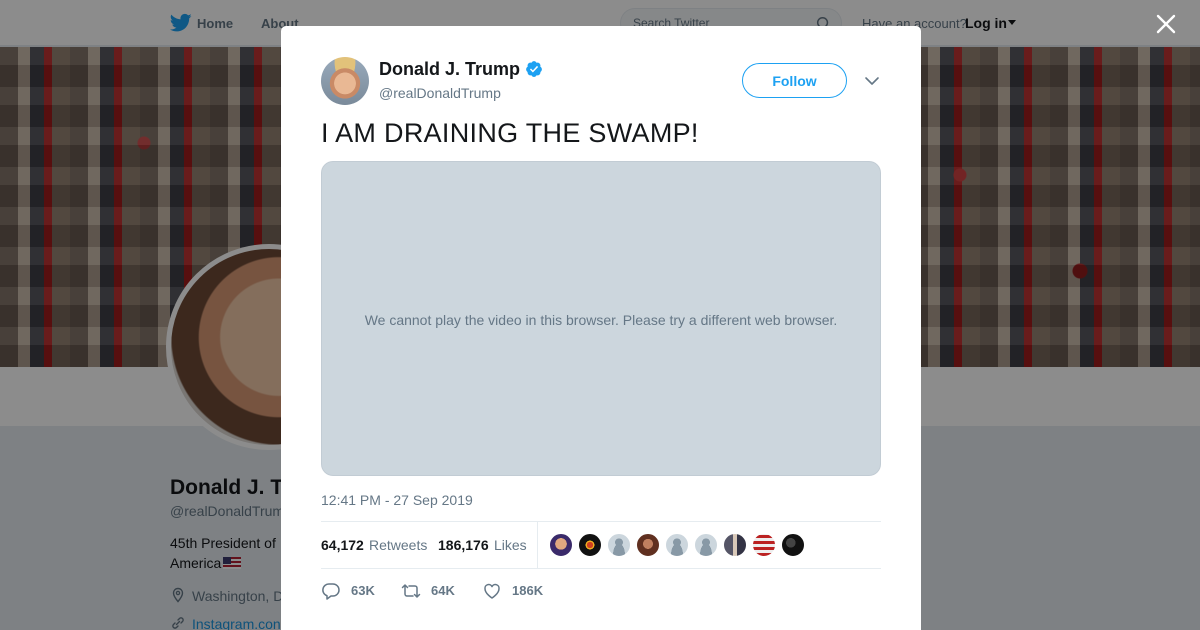 The width and height of the screenshot is (1200, 630). What do you see at coordinates (528, 590) in the screenshot?
I see `like-count: 186K` at bounding box center [528, 590].